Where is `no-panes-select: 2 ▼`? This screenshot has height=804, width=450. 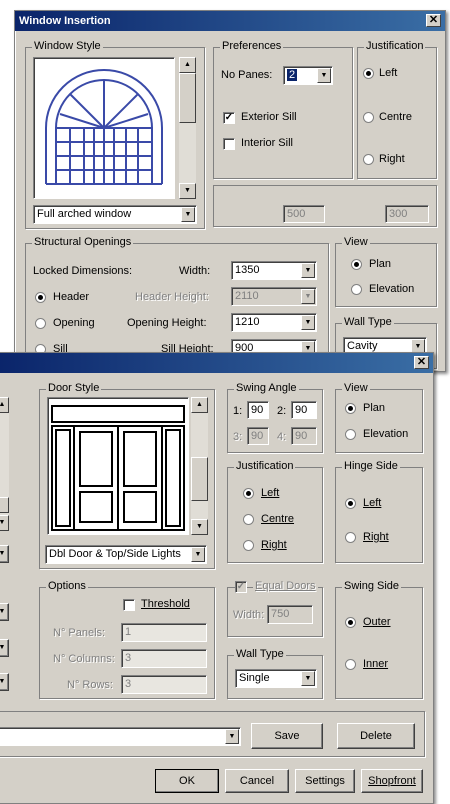 no-panes-select: 2 ▼ is located at coordinates (308, 75).